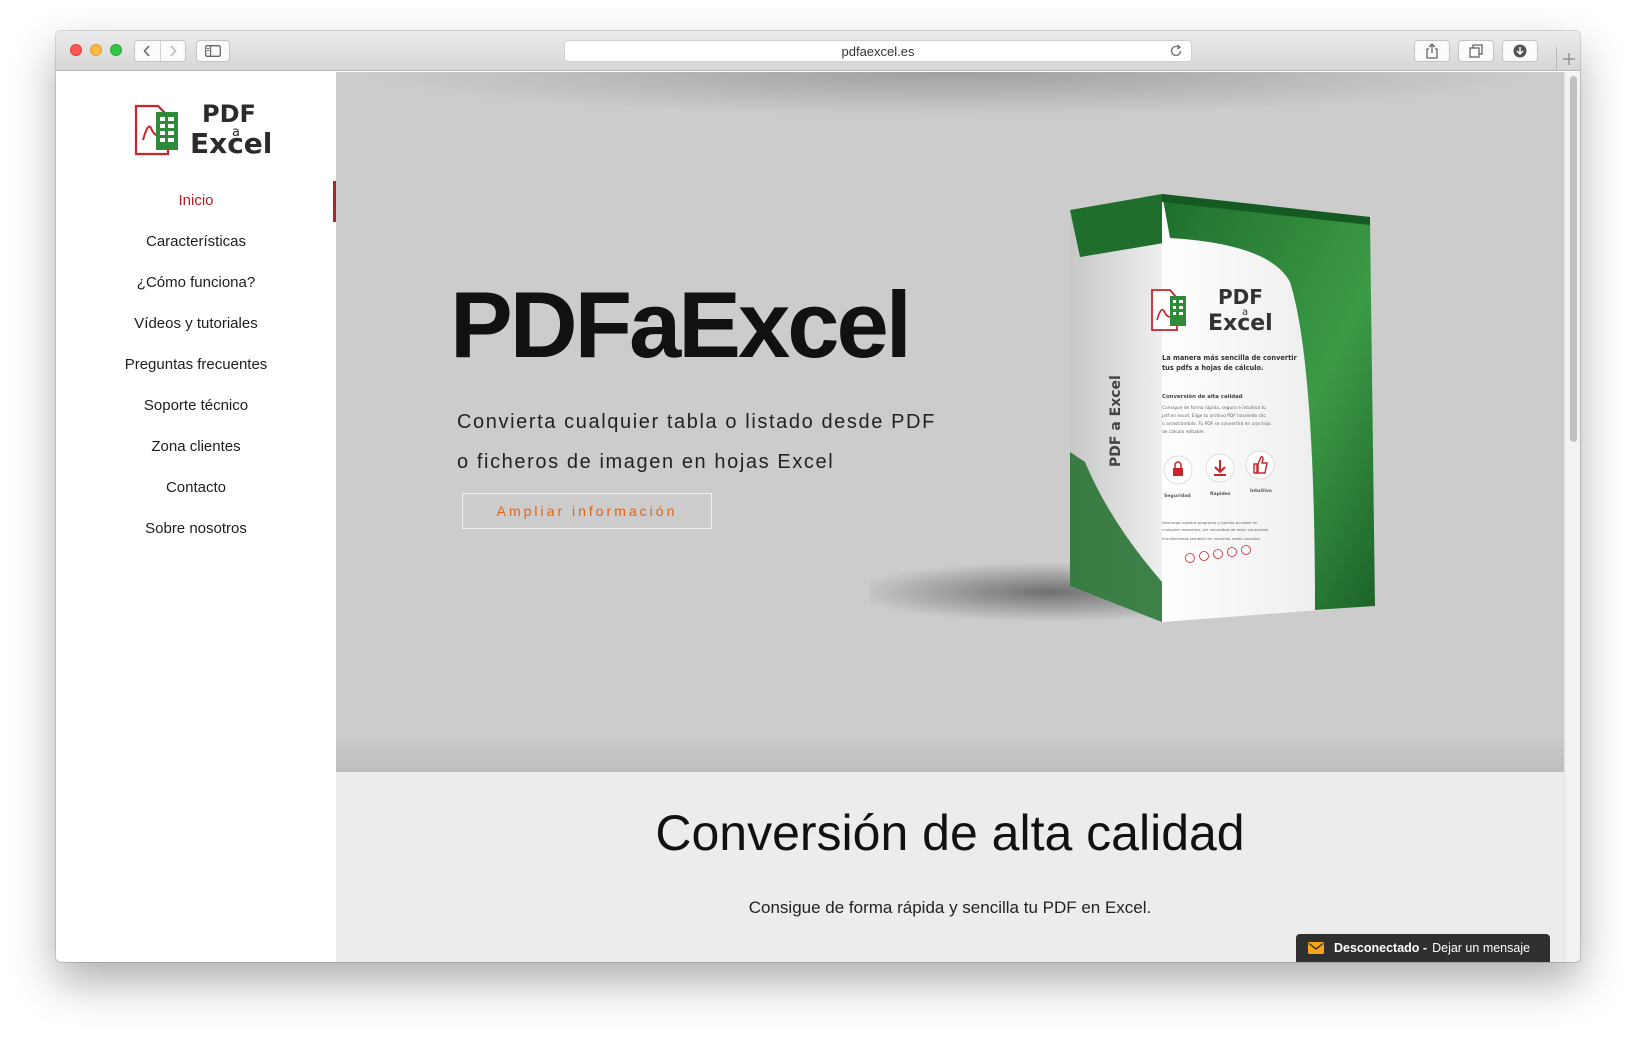  I want to click on hero-top-shadow, so click(950, 95).